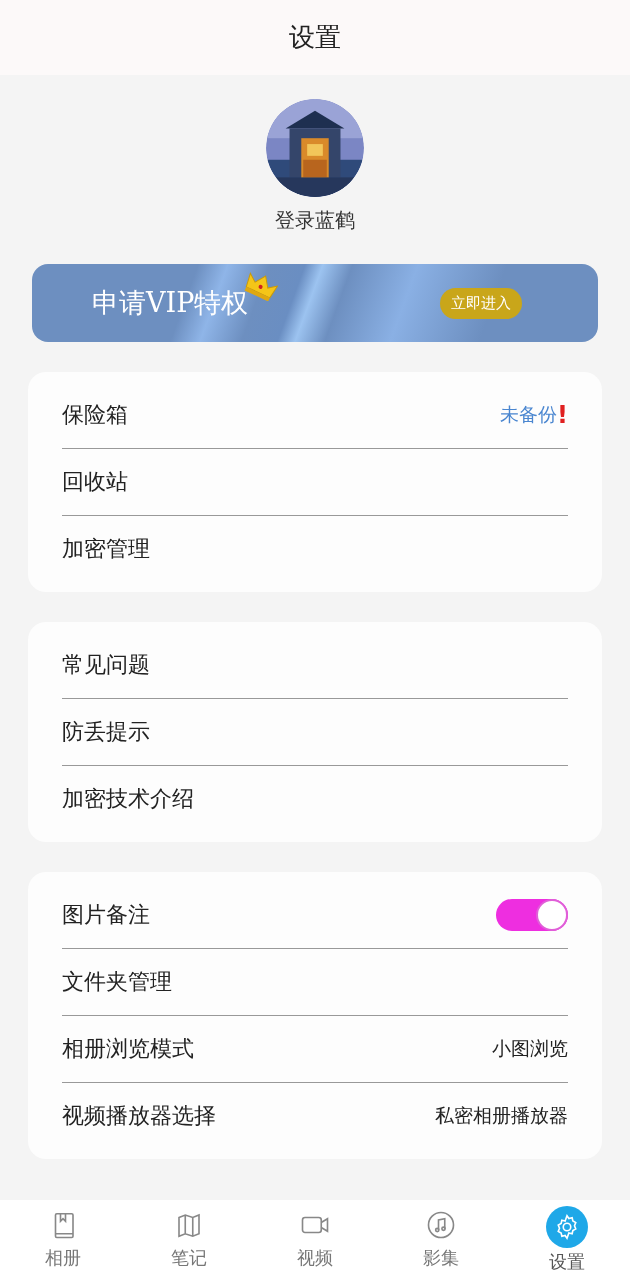 This screenshot has height=1280, width=630. Describe the element at coordinates (315, 37) in the screenshot. I see `page-title: 设置` at that location.